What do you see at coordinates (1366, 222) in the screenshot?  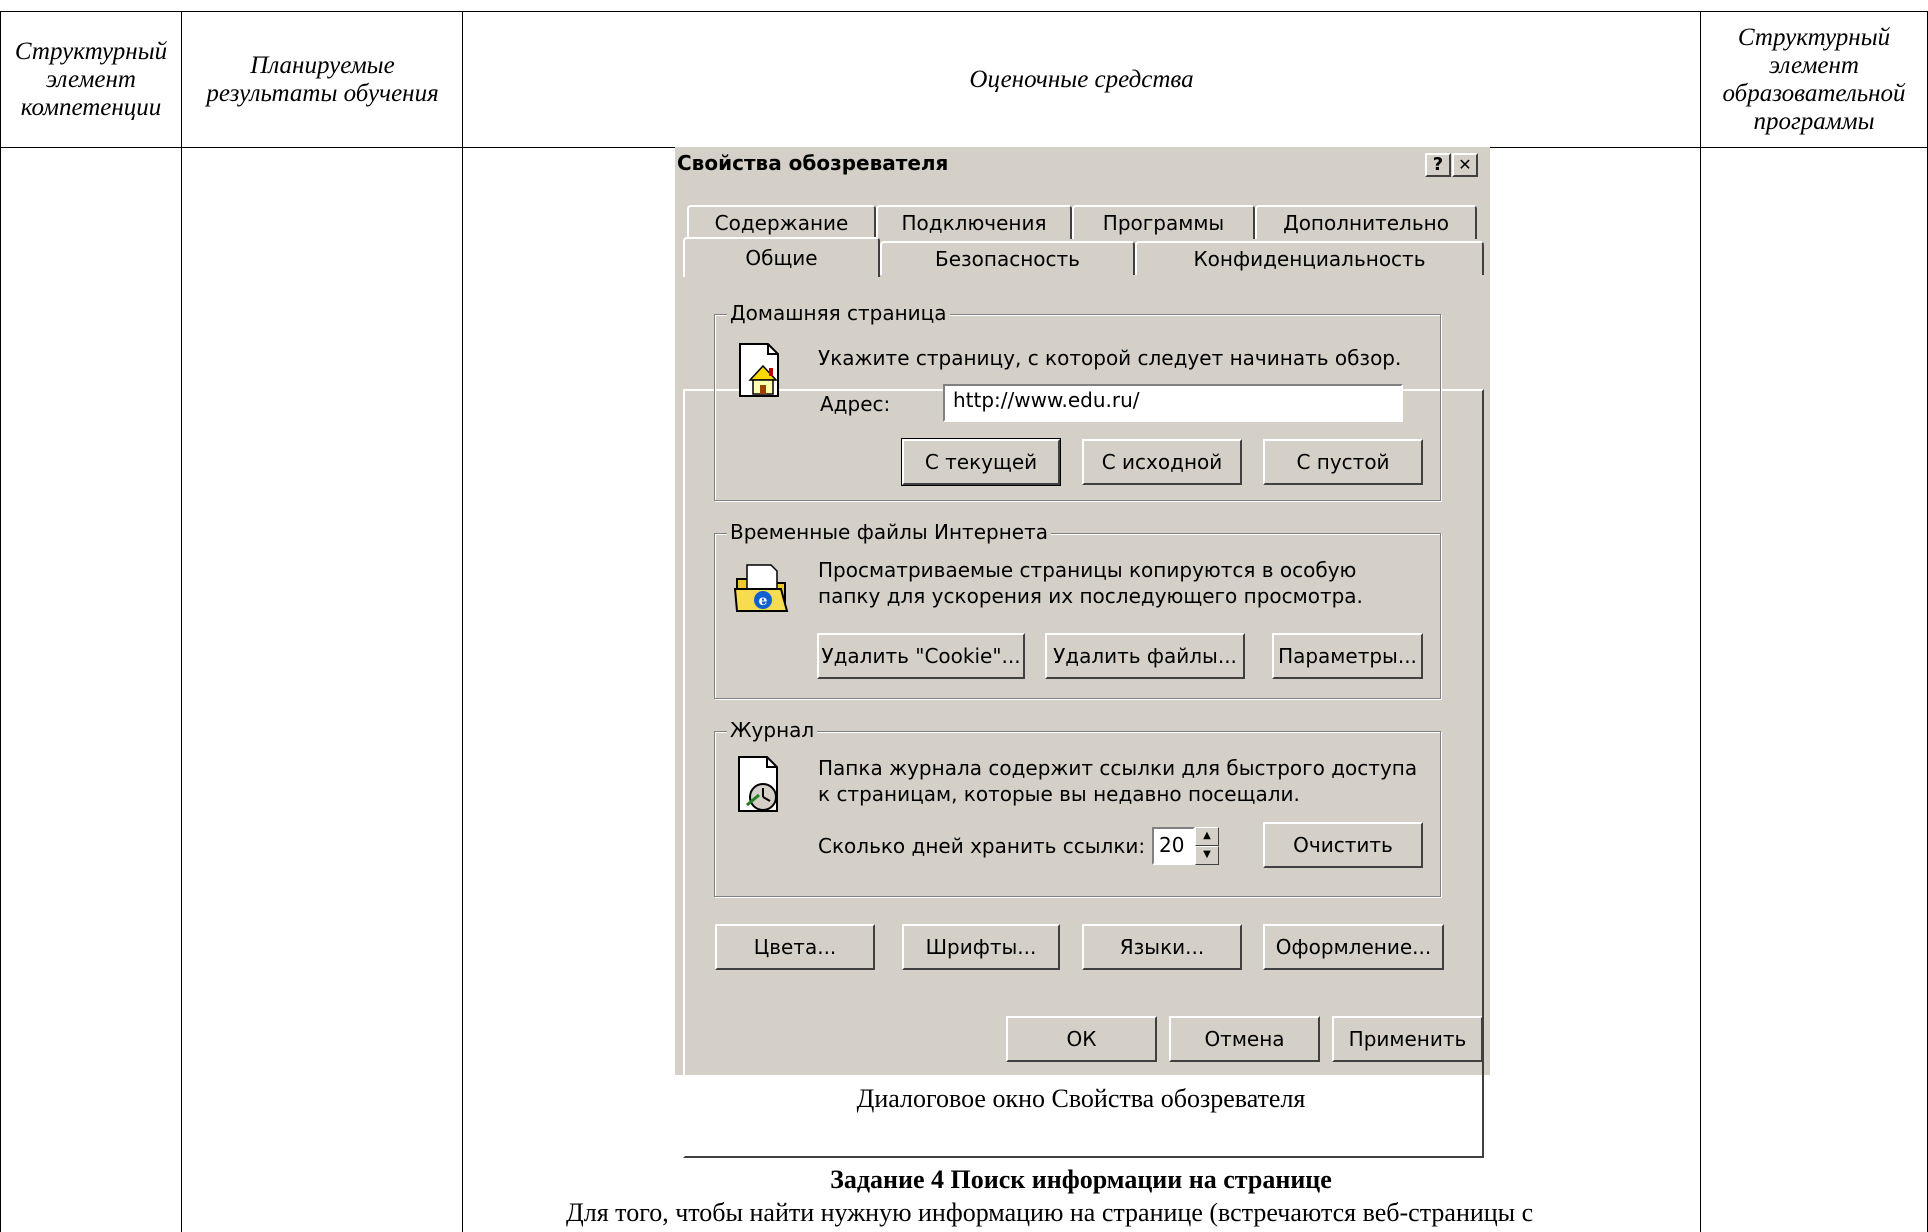 I see `tab-advanced: Дополнительно` at bounding box center [1366, 222].